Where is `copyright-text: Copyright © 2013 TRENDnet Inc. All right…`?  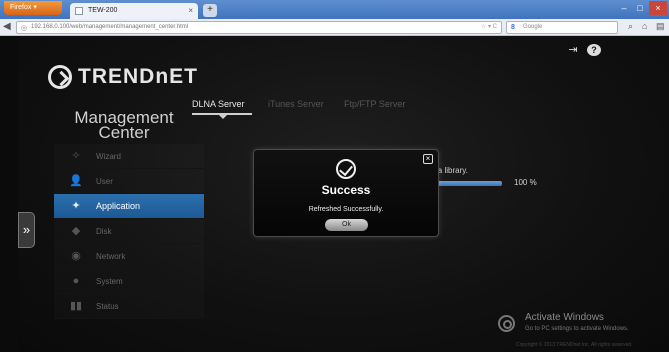 copyright-text: Copyright © 2013 TRENDnet Inc. All right… is located at coordinates (574, 345).